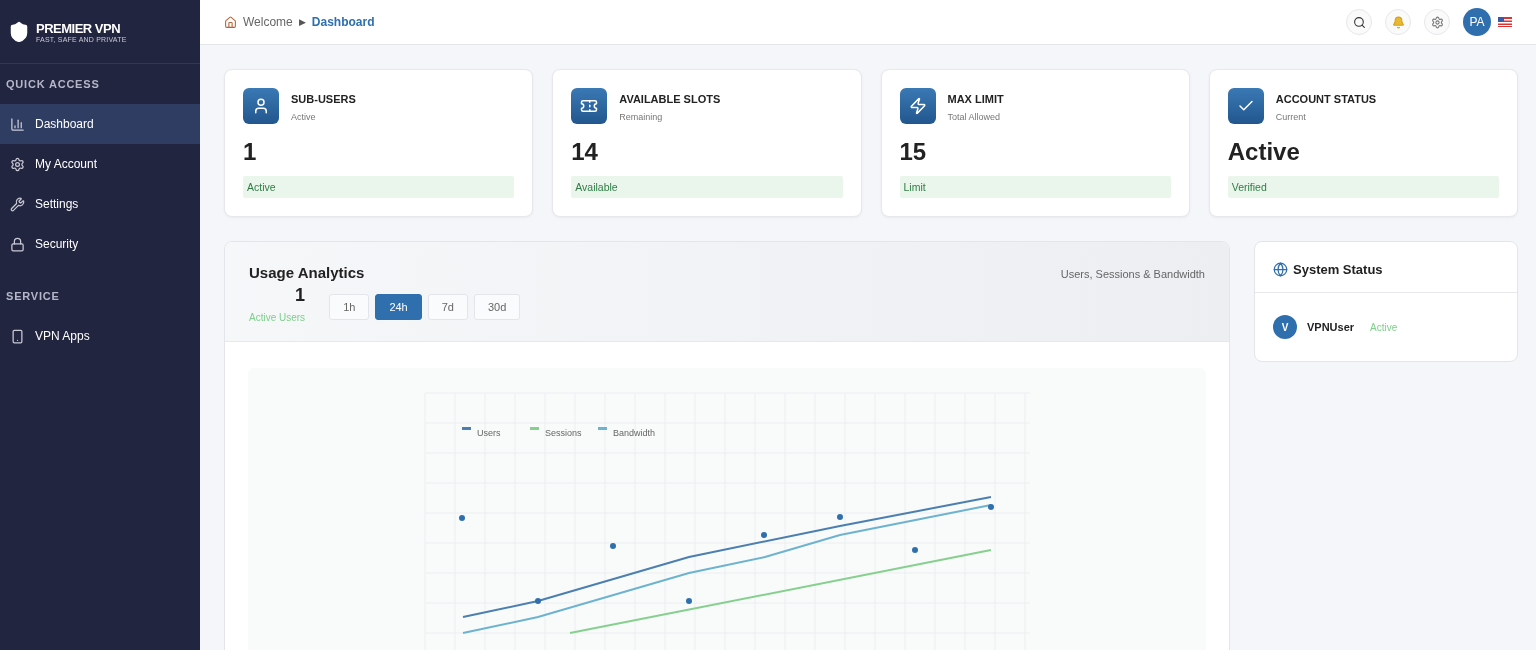  I want to click on nav-item: My Account, so click(100, 164).